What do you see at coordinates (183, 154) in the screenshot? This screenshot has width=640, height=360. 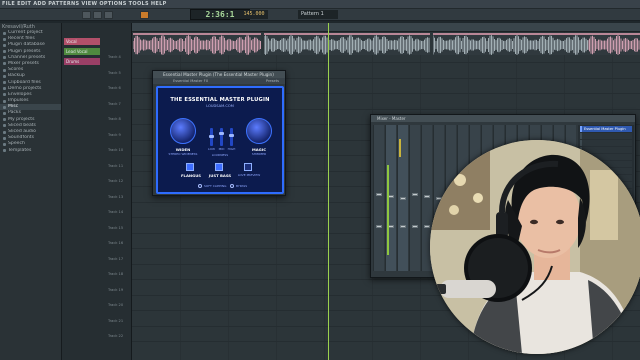 I see `widen-sub-label: STEREO WIDENESS` at bounding box center [183, 154].